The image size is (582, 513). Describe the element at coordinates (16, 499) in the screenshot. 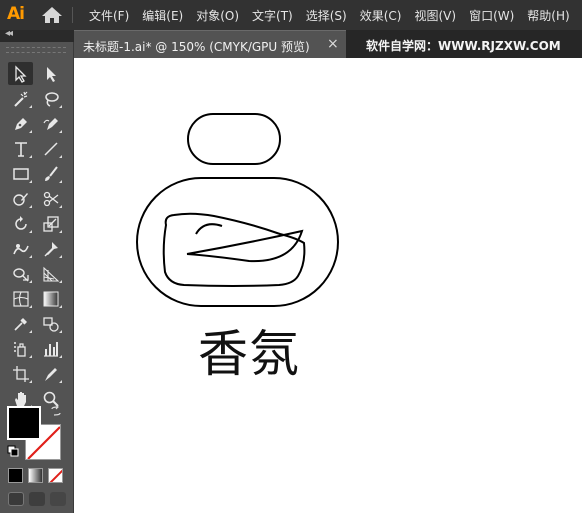

I see `draw-normal-button` at that location.